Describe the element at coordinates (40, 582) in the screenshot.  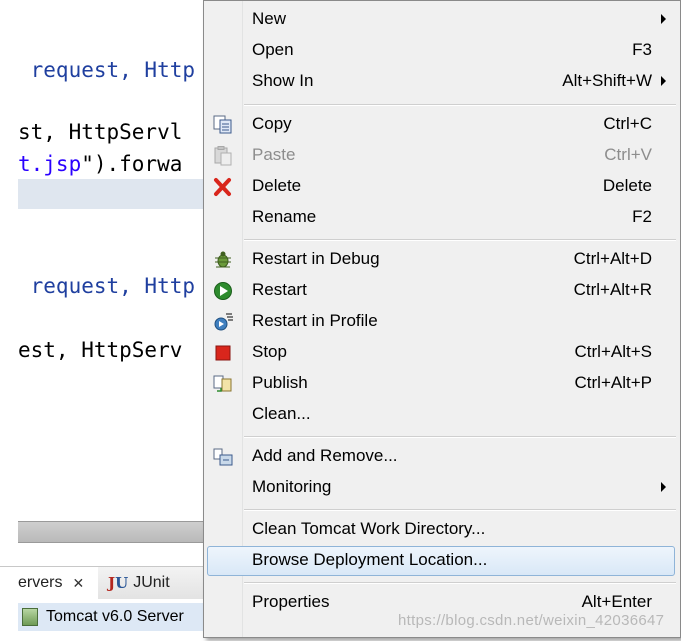
I see `tab-servers-label: ervers` at that location.